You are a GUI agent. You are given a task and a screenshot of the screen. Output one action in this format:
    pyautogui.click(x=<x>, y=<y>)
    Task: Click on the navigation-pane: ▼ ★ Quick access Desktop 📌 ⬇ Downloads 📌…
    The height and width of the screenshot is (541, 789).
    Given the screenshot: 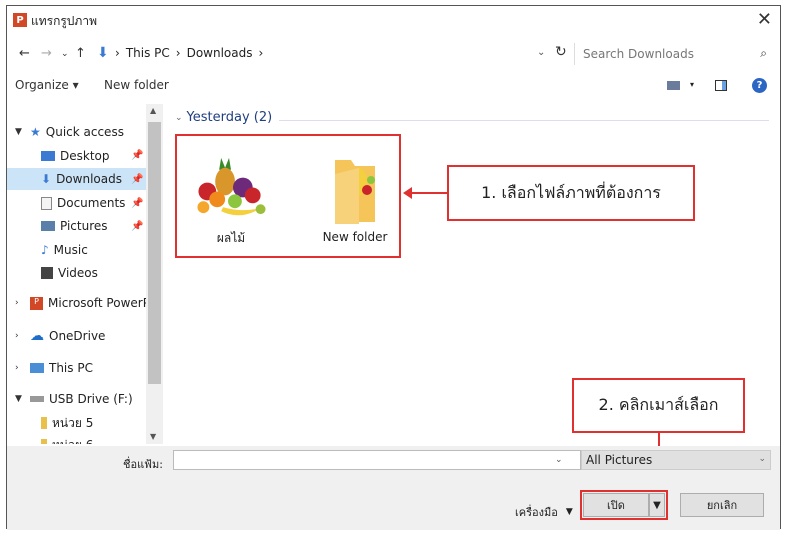 What is the action you would take?
    pyautogui.click(x=85, y=274)
    